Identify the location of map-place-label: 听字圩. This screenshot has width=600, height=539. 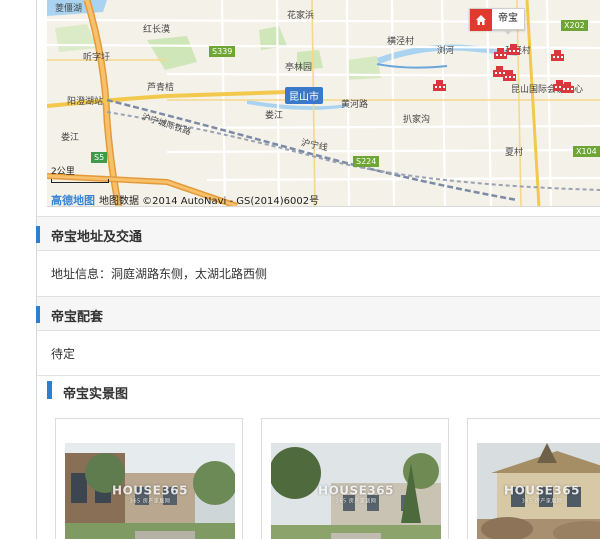
(97, 58).